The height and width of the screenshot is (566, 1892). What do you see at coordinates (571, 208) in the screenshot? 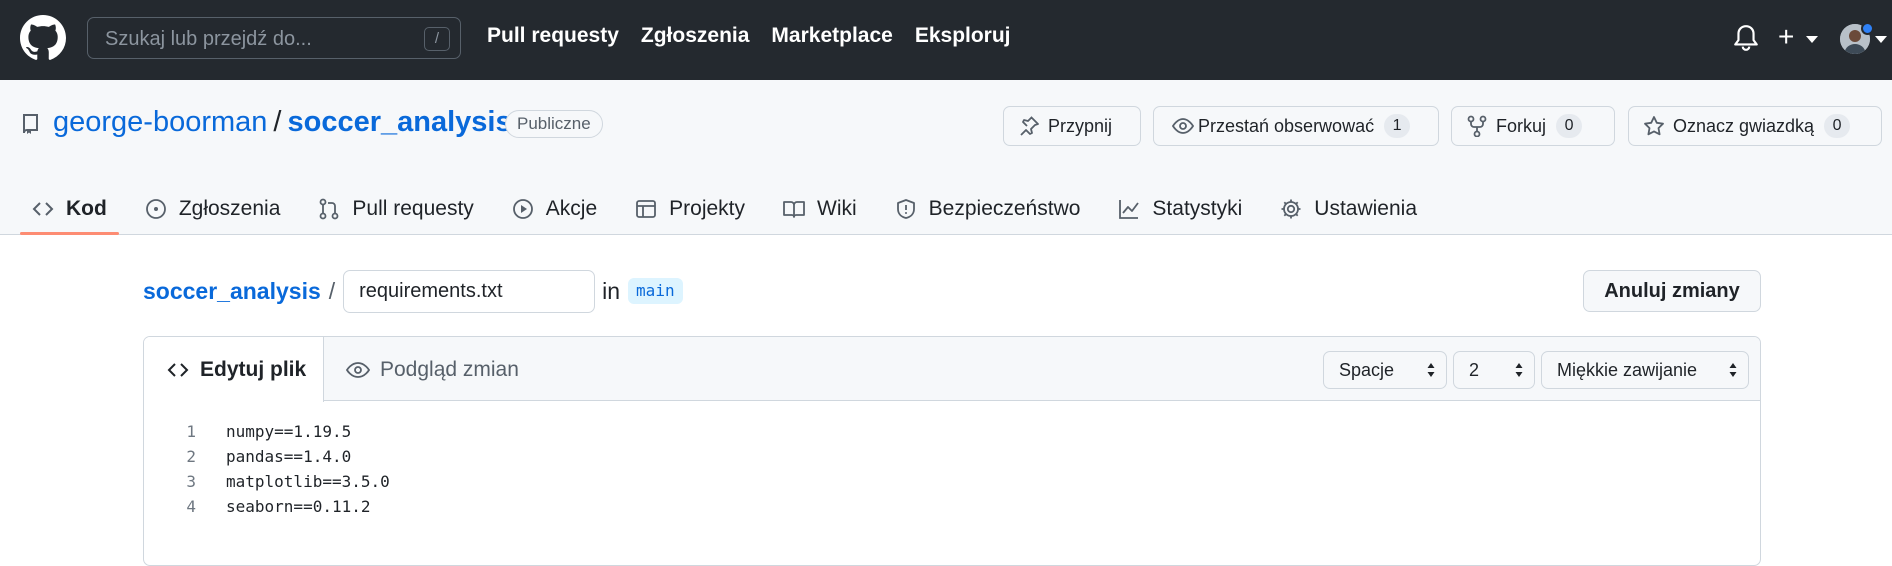
I see `tab-label: Akcje` at bounding box center [571, 208].